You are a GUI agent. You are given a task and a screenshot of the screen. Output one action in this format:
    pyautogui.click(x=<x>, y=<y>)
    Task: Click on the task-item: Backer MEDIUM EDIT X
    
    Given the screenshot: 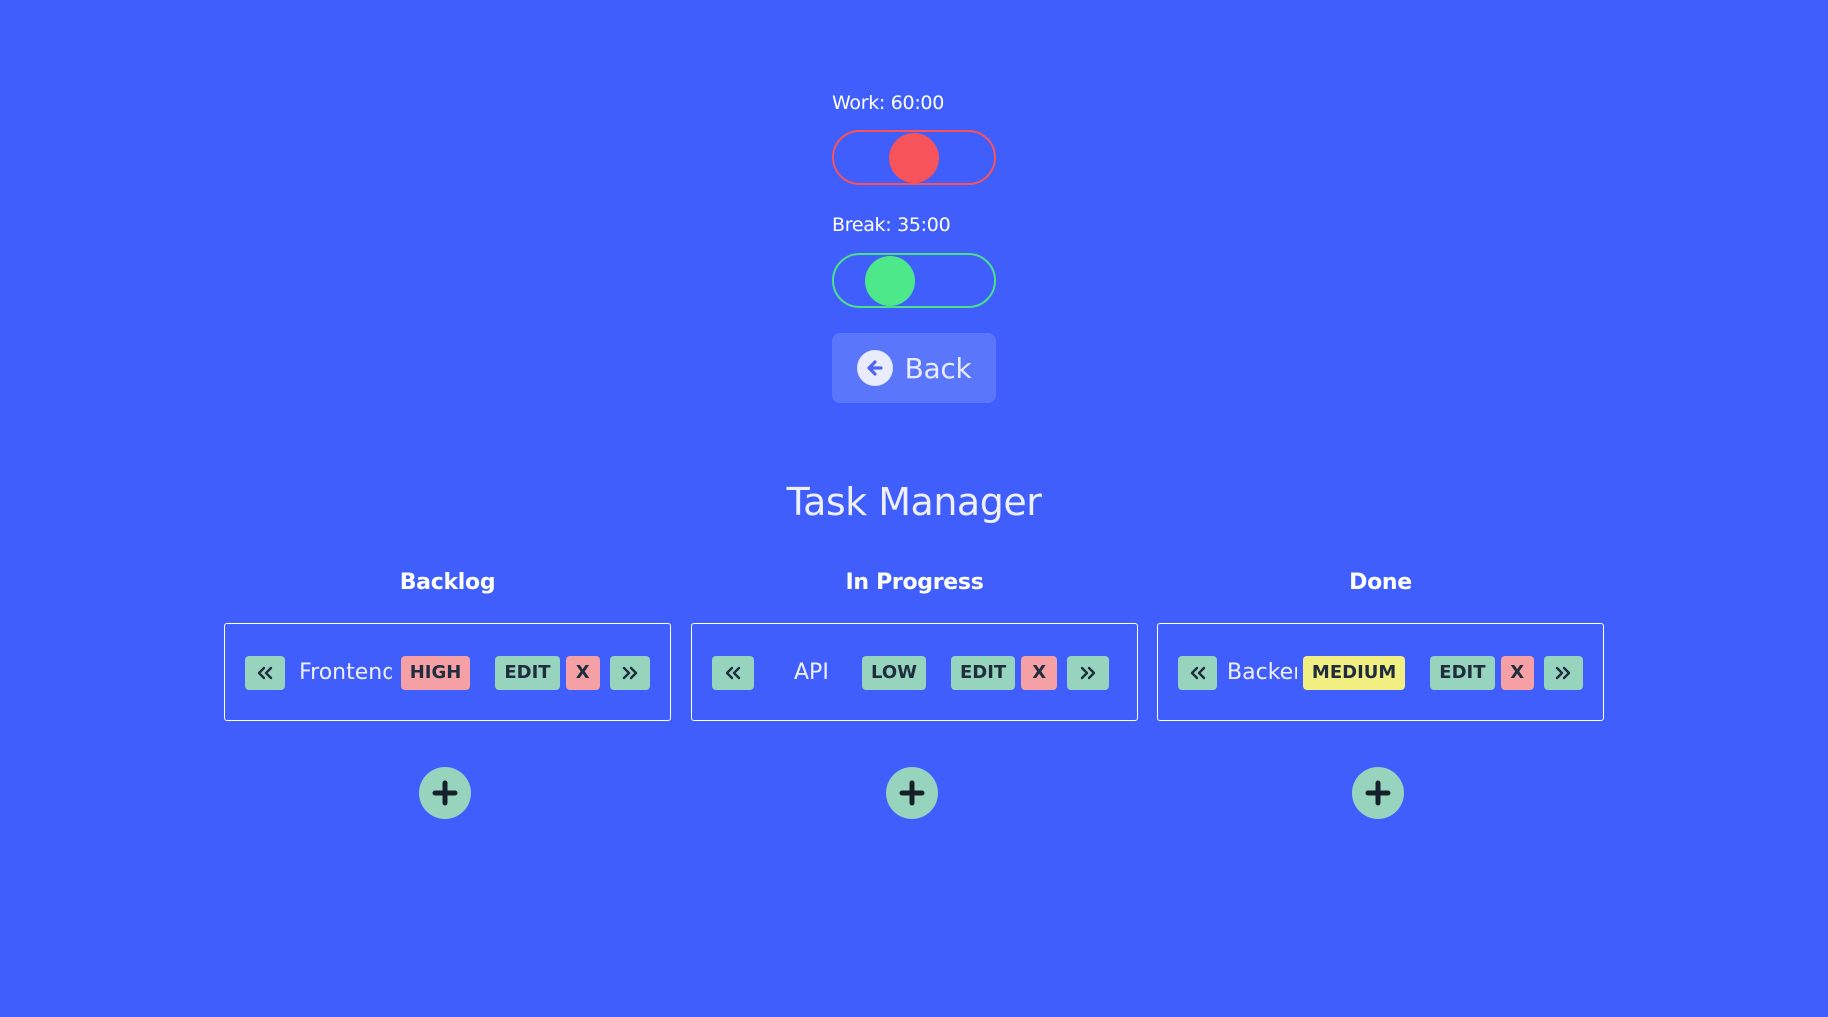 What is the action you would take?
    pyautogui.click(x=1380, y=672)
    